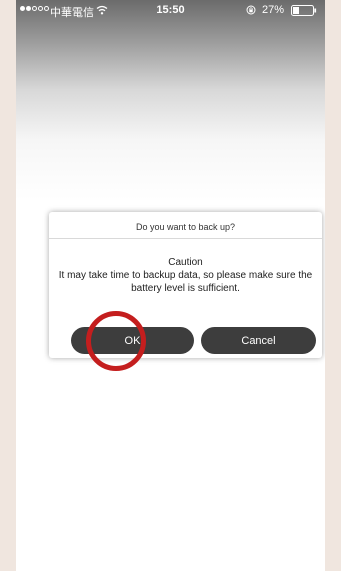 The height and width of the screenshot is (571, 341). Describe the element at coordinates (170, 10) in the screenshot. I see `status-bar: 中華電信 15:50 27%` at that location.